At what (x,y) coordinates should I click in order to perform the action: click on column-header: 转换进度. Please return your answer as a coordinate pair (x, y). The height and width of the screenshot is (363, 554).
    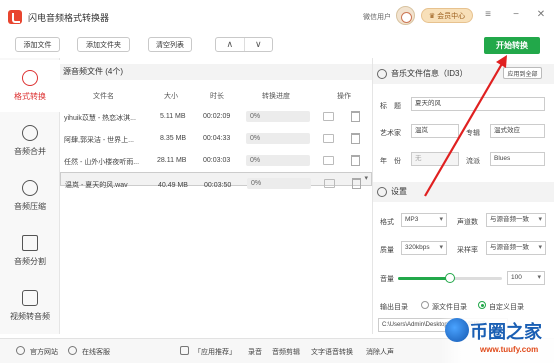
    Looking at the image, I should click on (276, 96).